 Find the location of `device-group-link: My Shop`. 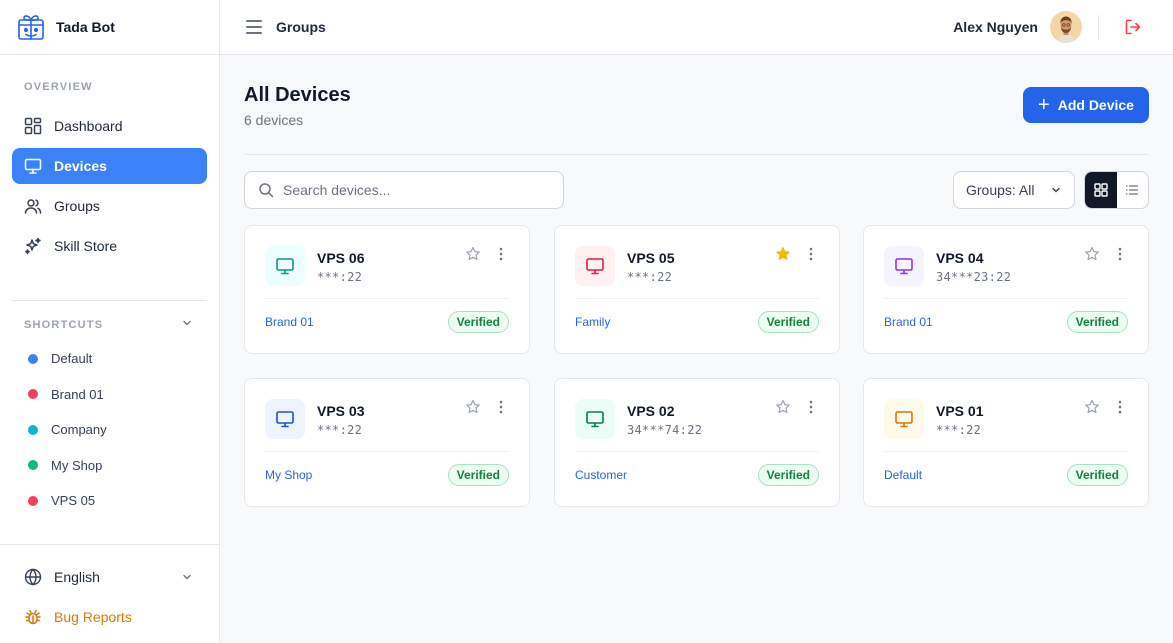

device-group-link: My Shop is located at coordinates (288, 475).